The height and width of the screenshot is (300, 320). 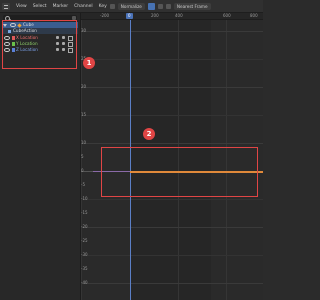 I want to click on y-tick-label: 20, so click(x=84, y=86).